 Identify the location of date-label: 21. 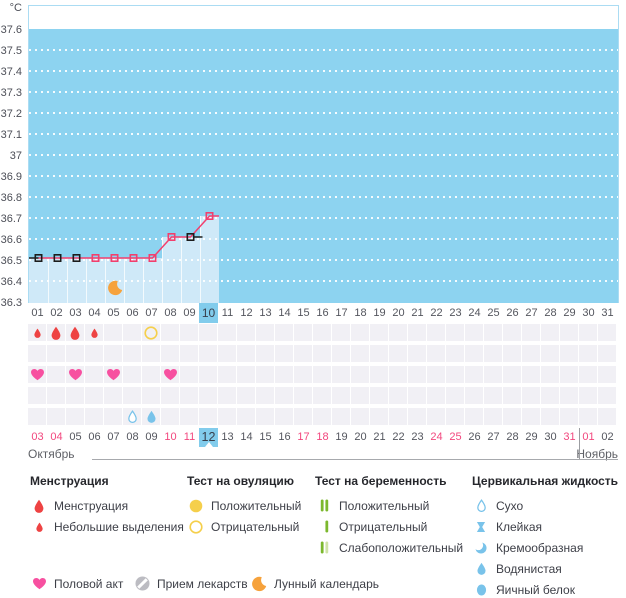
(379, 437).